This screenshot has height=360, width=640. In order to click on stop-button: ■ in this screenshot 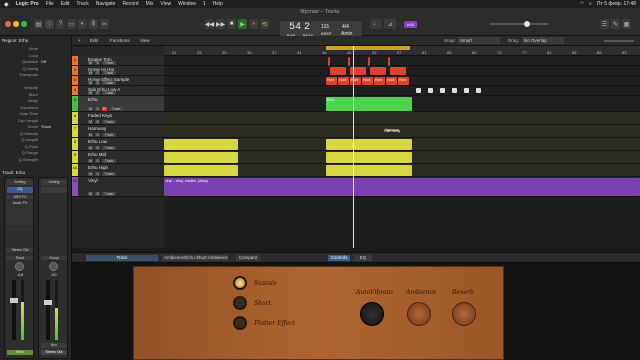, I will do `click(231, 24)`.